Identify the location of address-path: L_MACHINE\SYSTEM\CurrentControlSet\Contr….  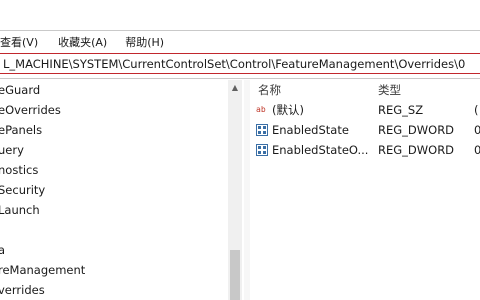
(234, 64).